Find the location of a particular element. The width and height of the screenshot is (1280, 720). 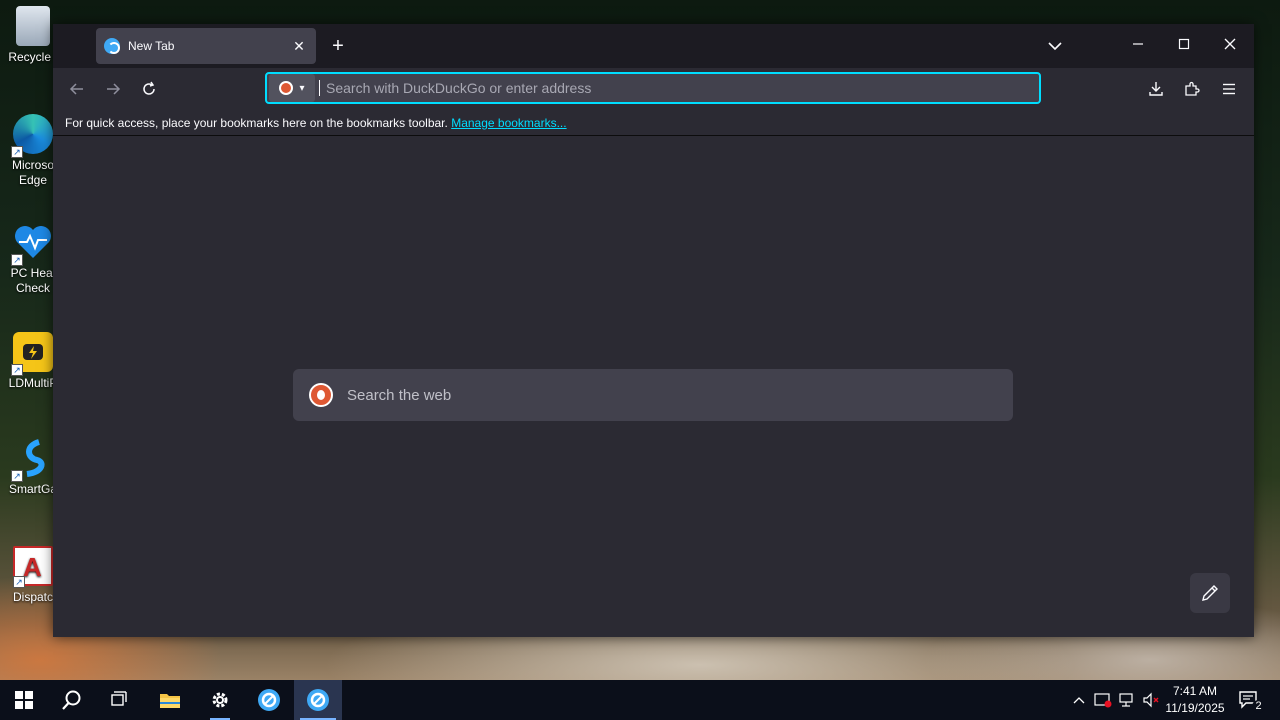

minimize-icon is located at coordinates (1138, 44).